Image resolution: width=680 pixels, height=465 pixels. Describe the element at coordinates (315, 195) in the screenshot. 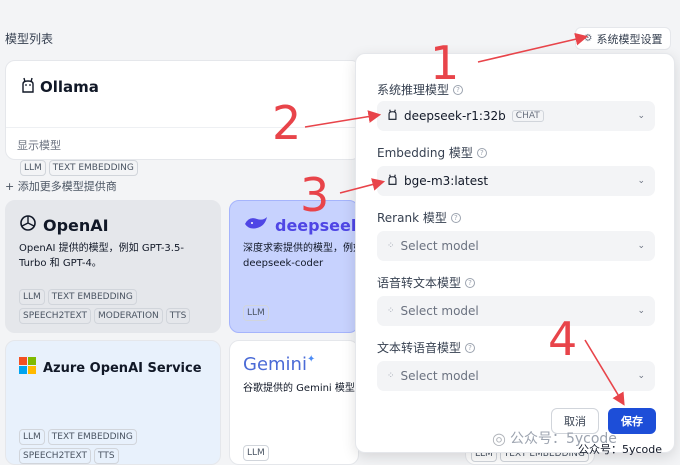

I see `annotation-3: 3` at that location.